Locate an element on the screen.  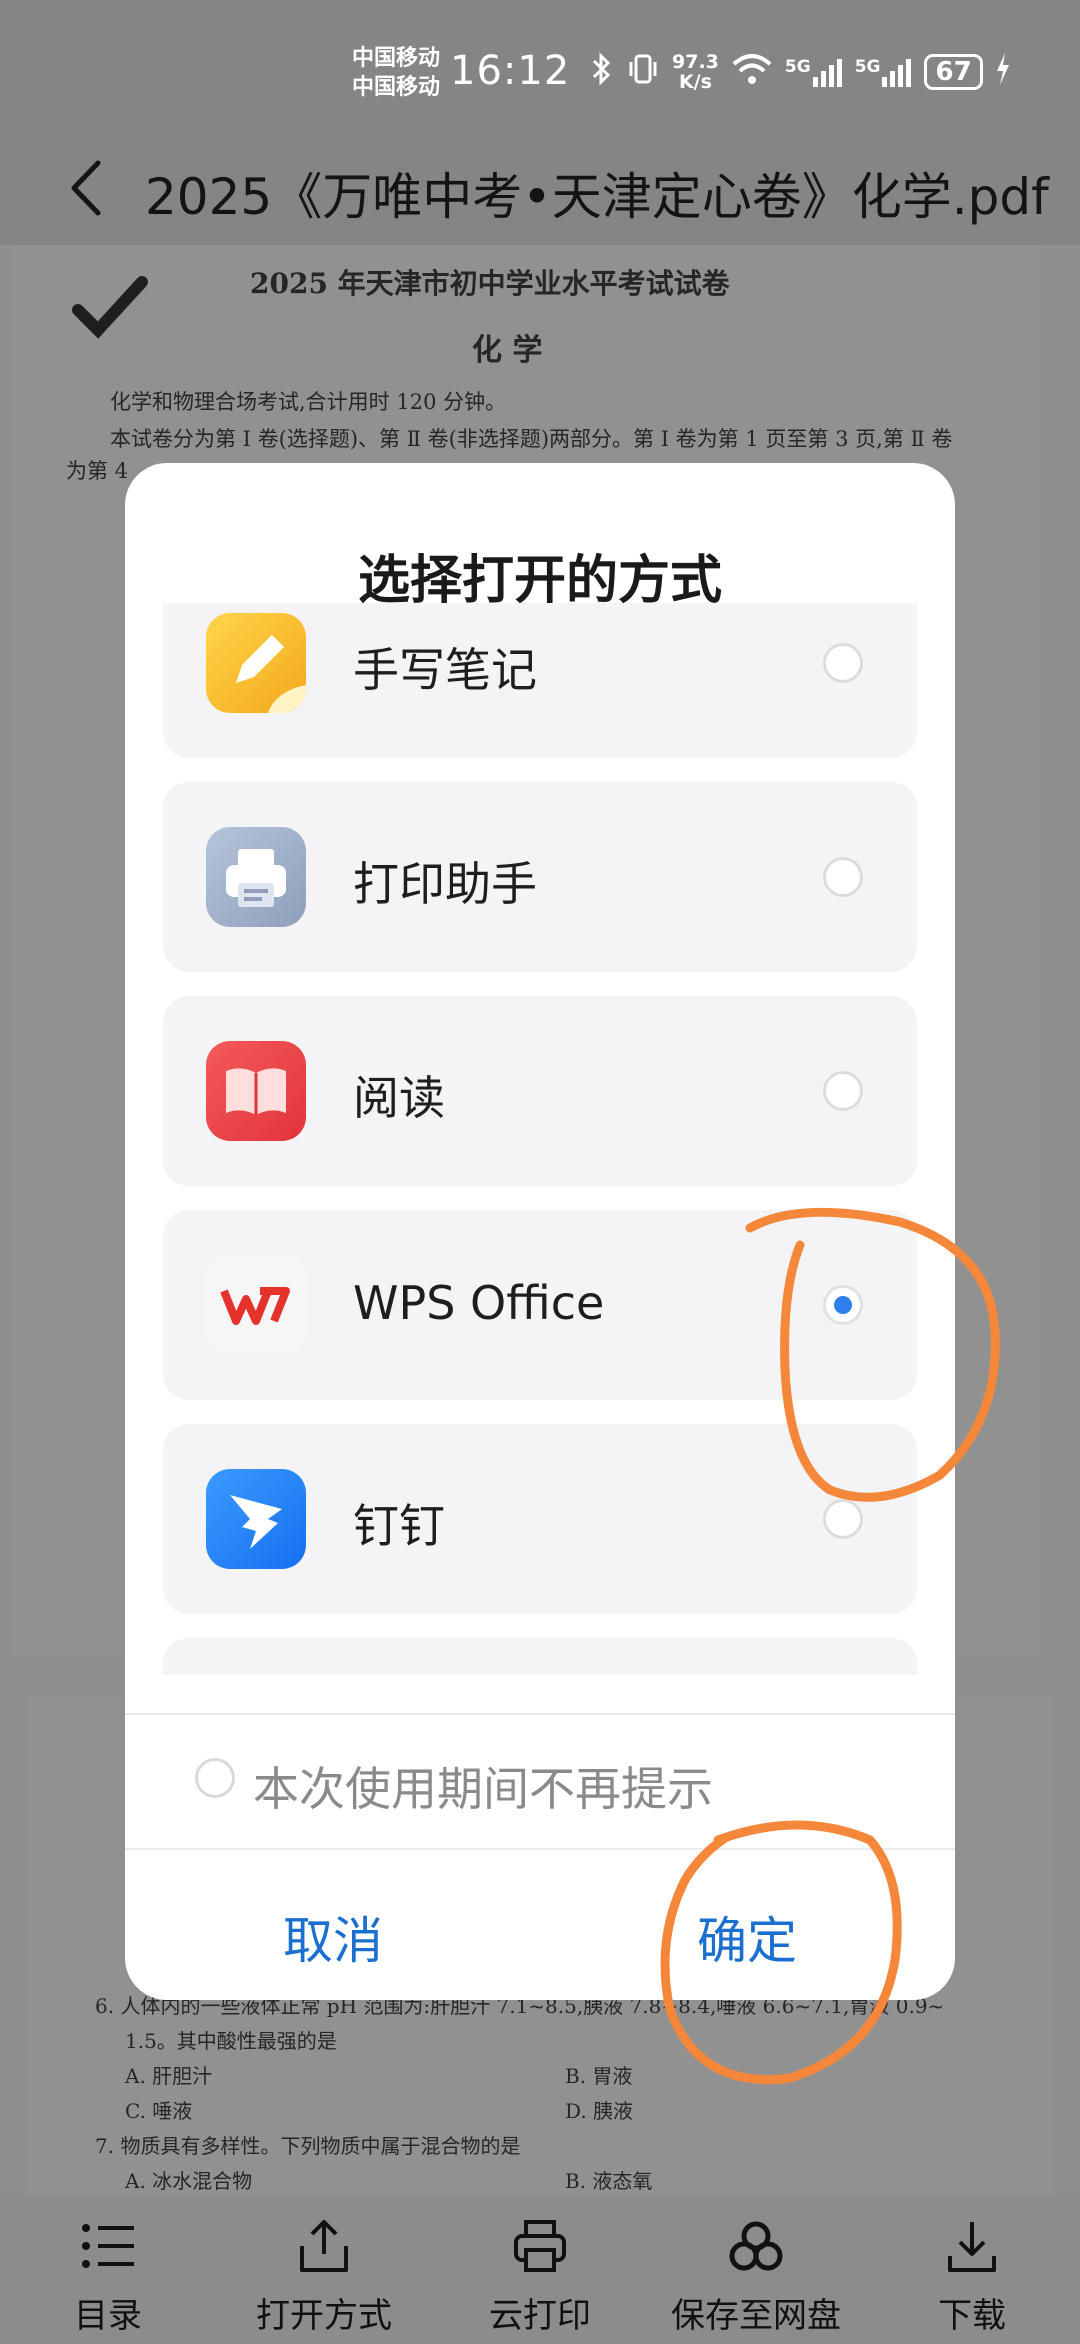
status-icons: 97.3 K/s 5G 5G 67 is located at coordinates (800, 72).